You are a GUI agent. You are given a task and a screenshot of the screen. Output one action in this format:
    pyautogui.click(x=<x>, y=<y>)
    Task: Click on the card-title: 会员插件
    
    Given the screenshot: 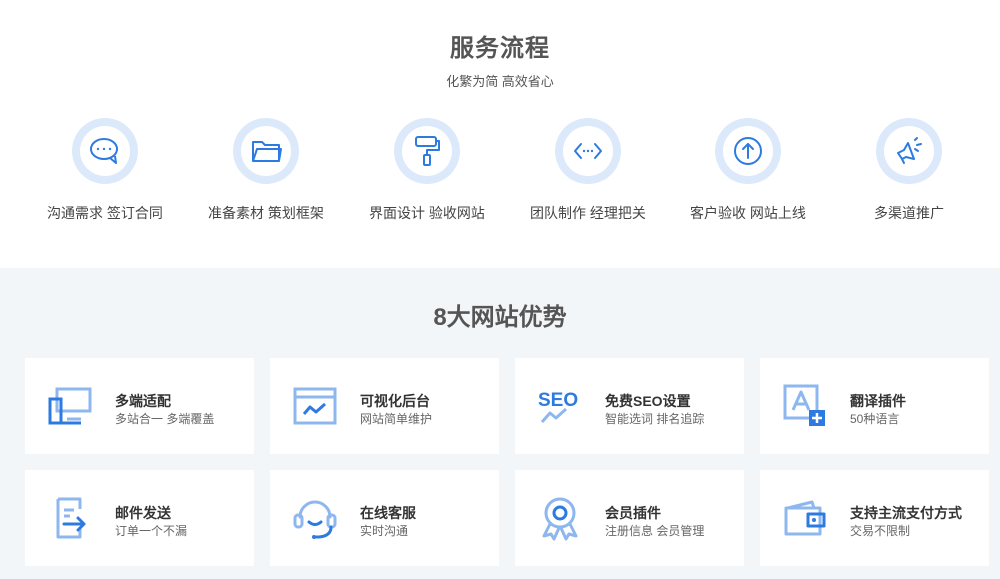 What is the action you would take?
    pyautogui.click(x=633, y=513)
    